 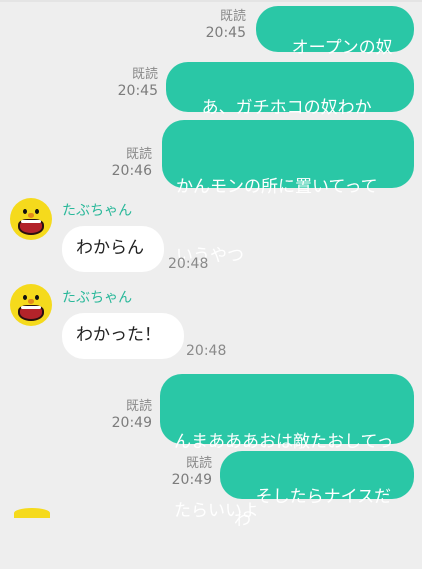 I want to click on my-message-bubble: オープンの奴で, so click(x=335, y=43).